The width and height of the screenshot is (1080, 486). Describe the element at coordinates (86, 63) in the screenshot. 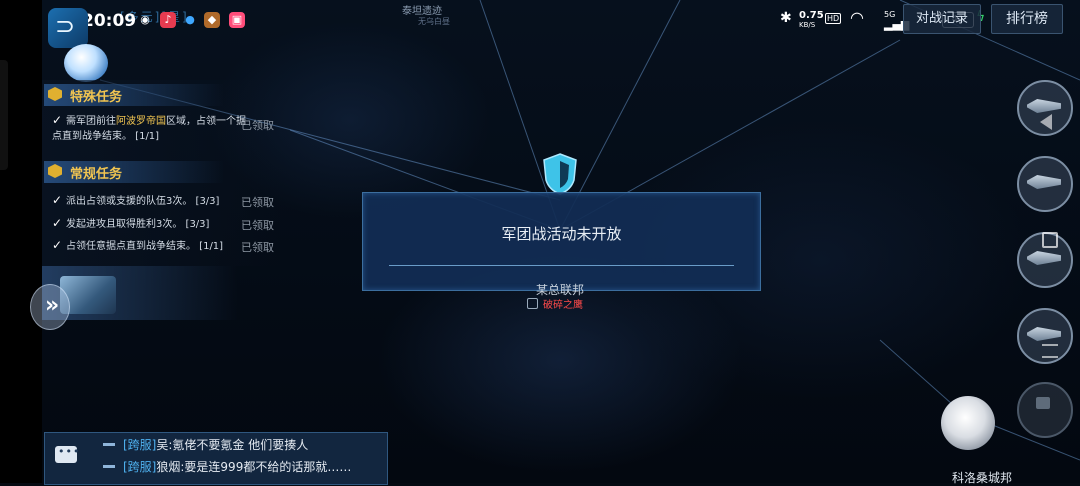

I see `legion-planet-icon` at that location.